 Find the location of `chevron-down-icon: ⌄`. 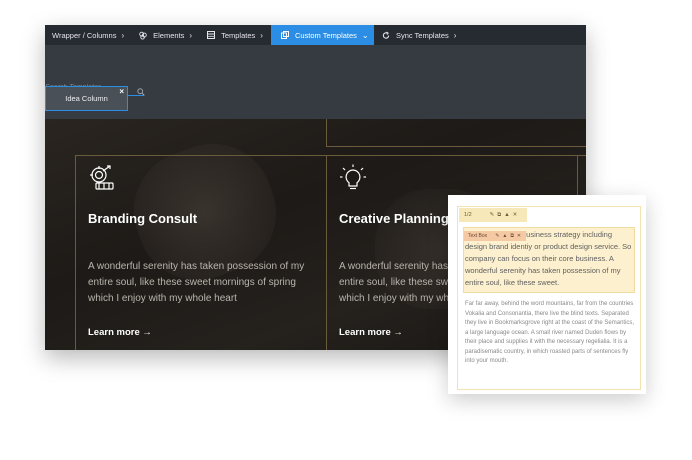

chevron-down-icon: ⌄ is located at coordinates (365, 35).